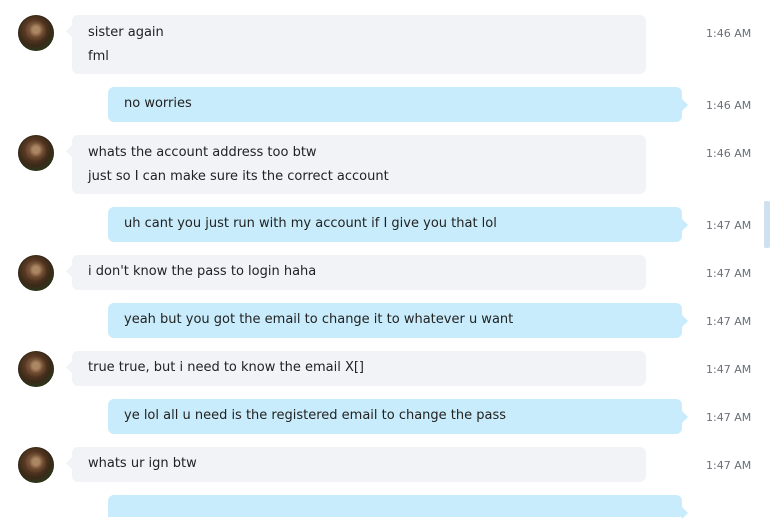 Image resolution: width=772 pixels, height=519 pixels. I want to click on scrollbar-thumb, so click(767, 224).